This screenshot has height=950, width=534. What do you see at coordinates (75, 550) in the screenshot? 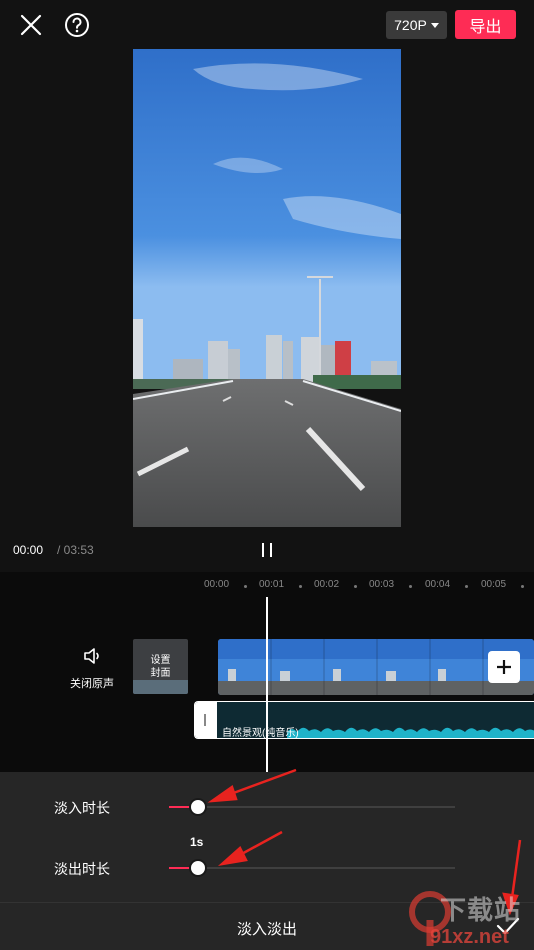
I see `total-time: / 03:53` at bounding box center [75, 550].